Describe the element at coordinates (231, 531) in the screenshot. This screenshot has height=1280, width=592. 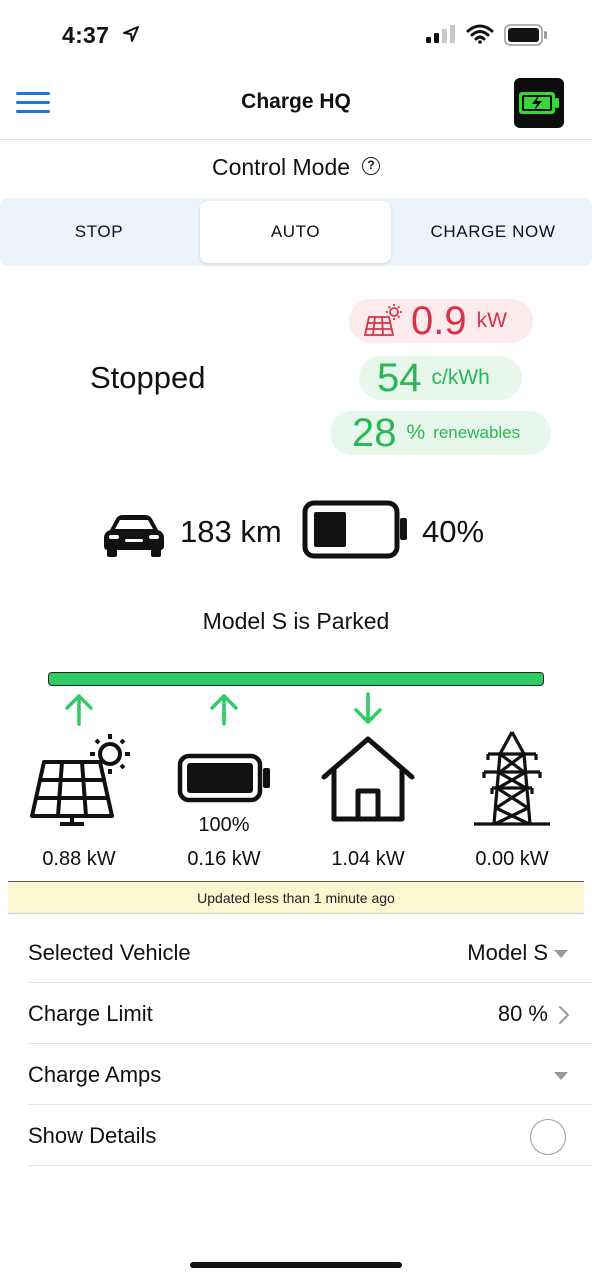
I see `vehicle-range: 183 km` at that location.